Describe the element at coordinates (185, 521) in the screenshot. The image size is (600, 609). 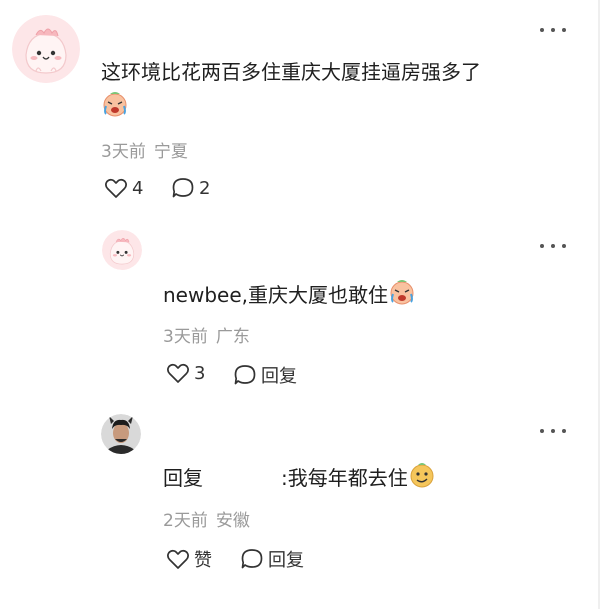
I see `comment-time: 2天前` at that location.